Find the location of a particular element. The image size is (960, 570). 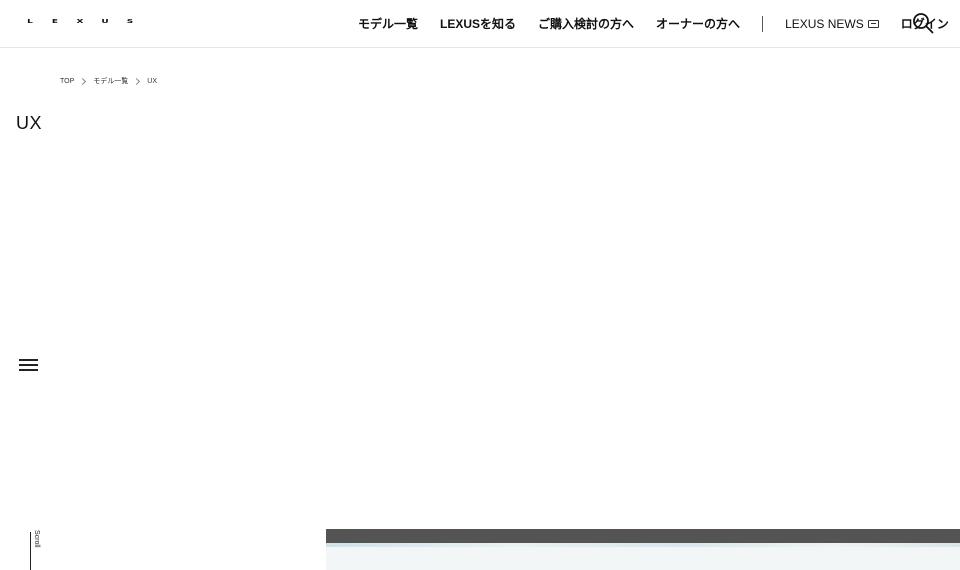

breadcrumb: TOP モデル一覧 UX is located at coordinates (108, 81).